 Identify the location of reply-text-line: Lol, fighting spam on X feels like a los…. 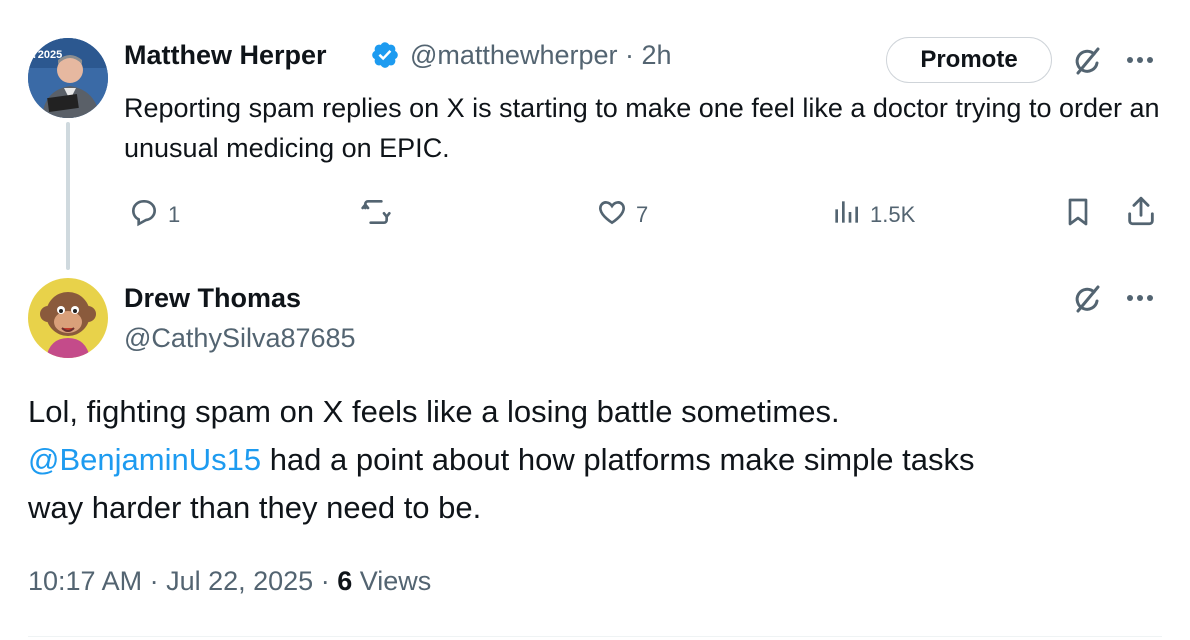
(434, 411).